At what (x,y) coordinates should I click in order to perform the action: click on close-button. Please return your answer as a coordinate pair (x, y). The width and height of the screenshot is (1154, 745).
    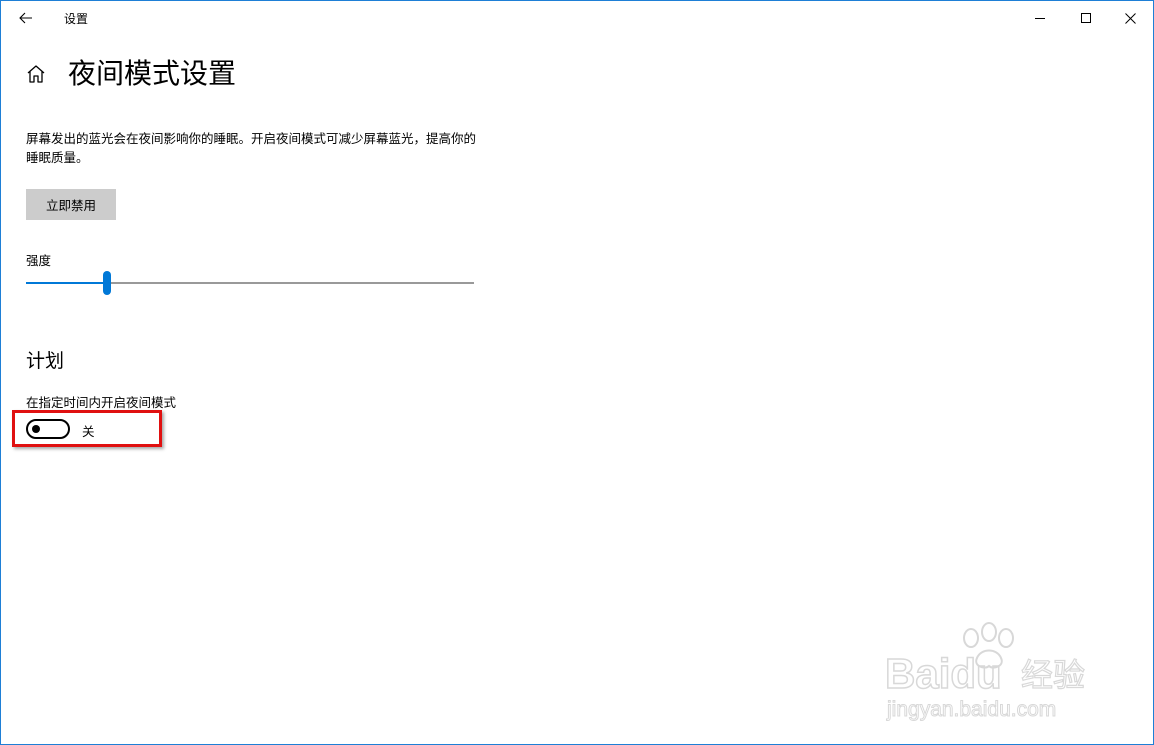
    Looking at the image, I should click on (1130, 18).